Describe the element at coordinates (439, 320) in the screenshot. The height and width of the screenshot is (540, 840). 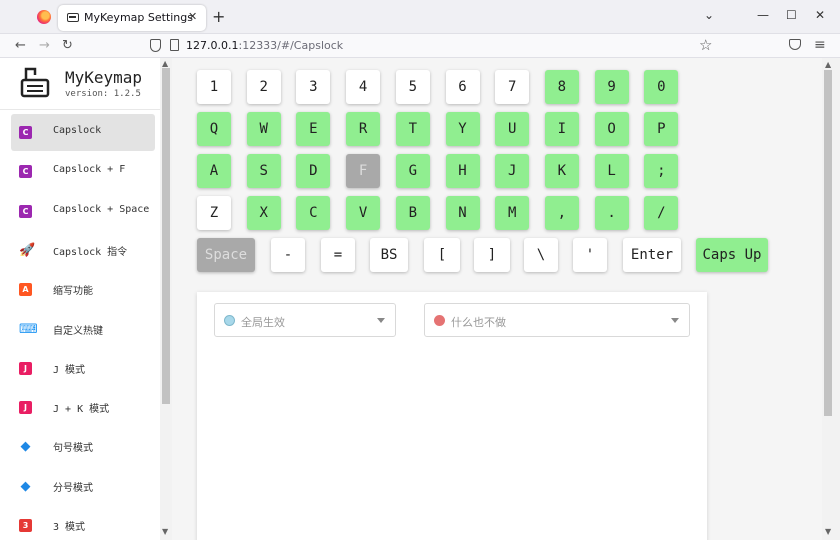
I see `no-entry-icon` at that location.